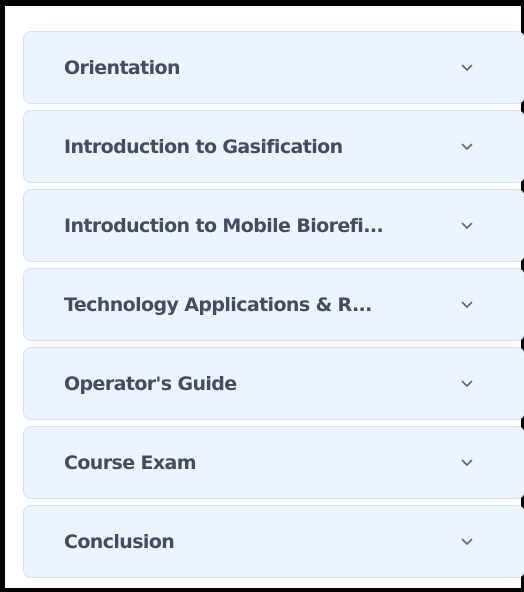 This screenshot has height=592, width=524. I want to click on accordion-item-label: Introduction to Gasification, so click(203, 146).